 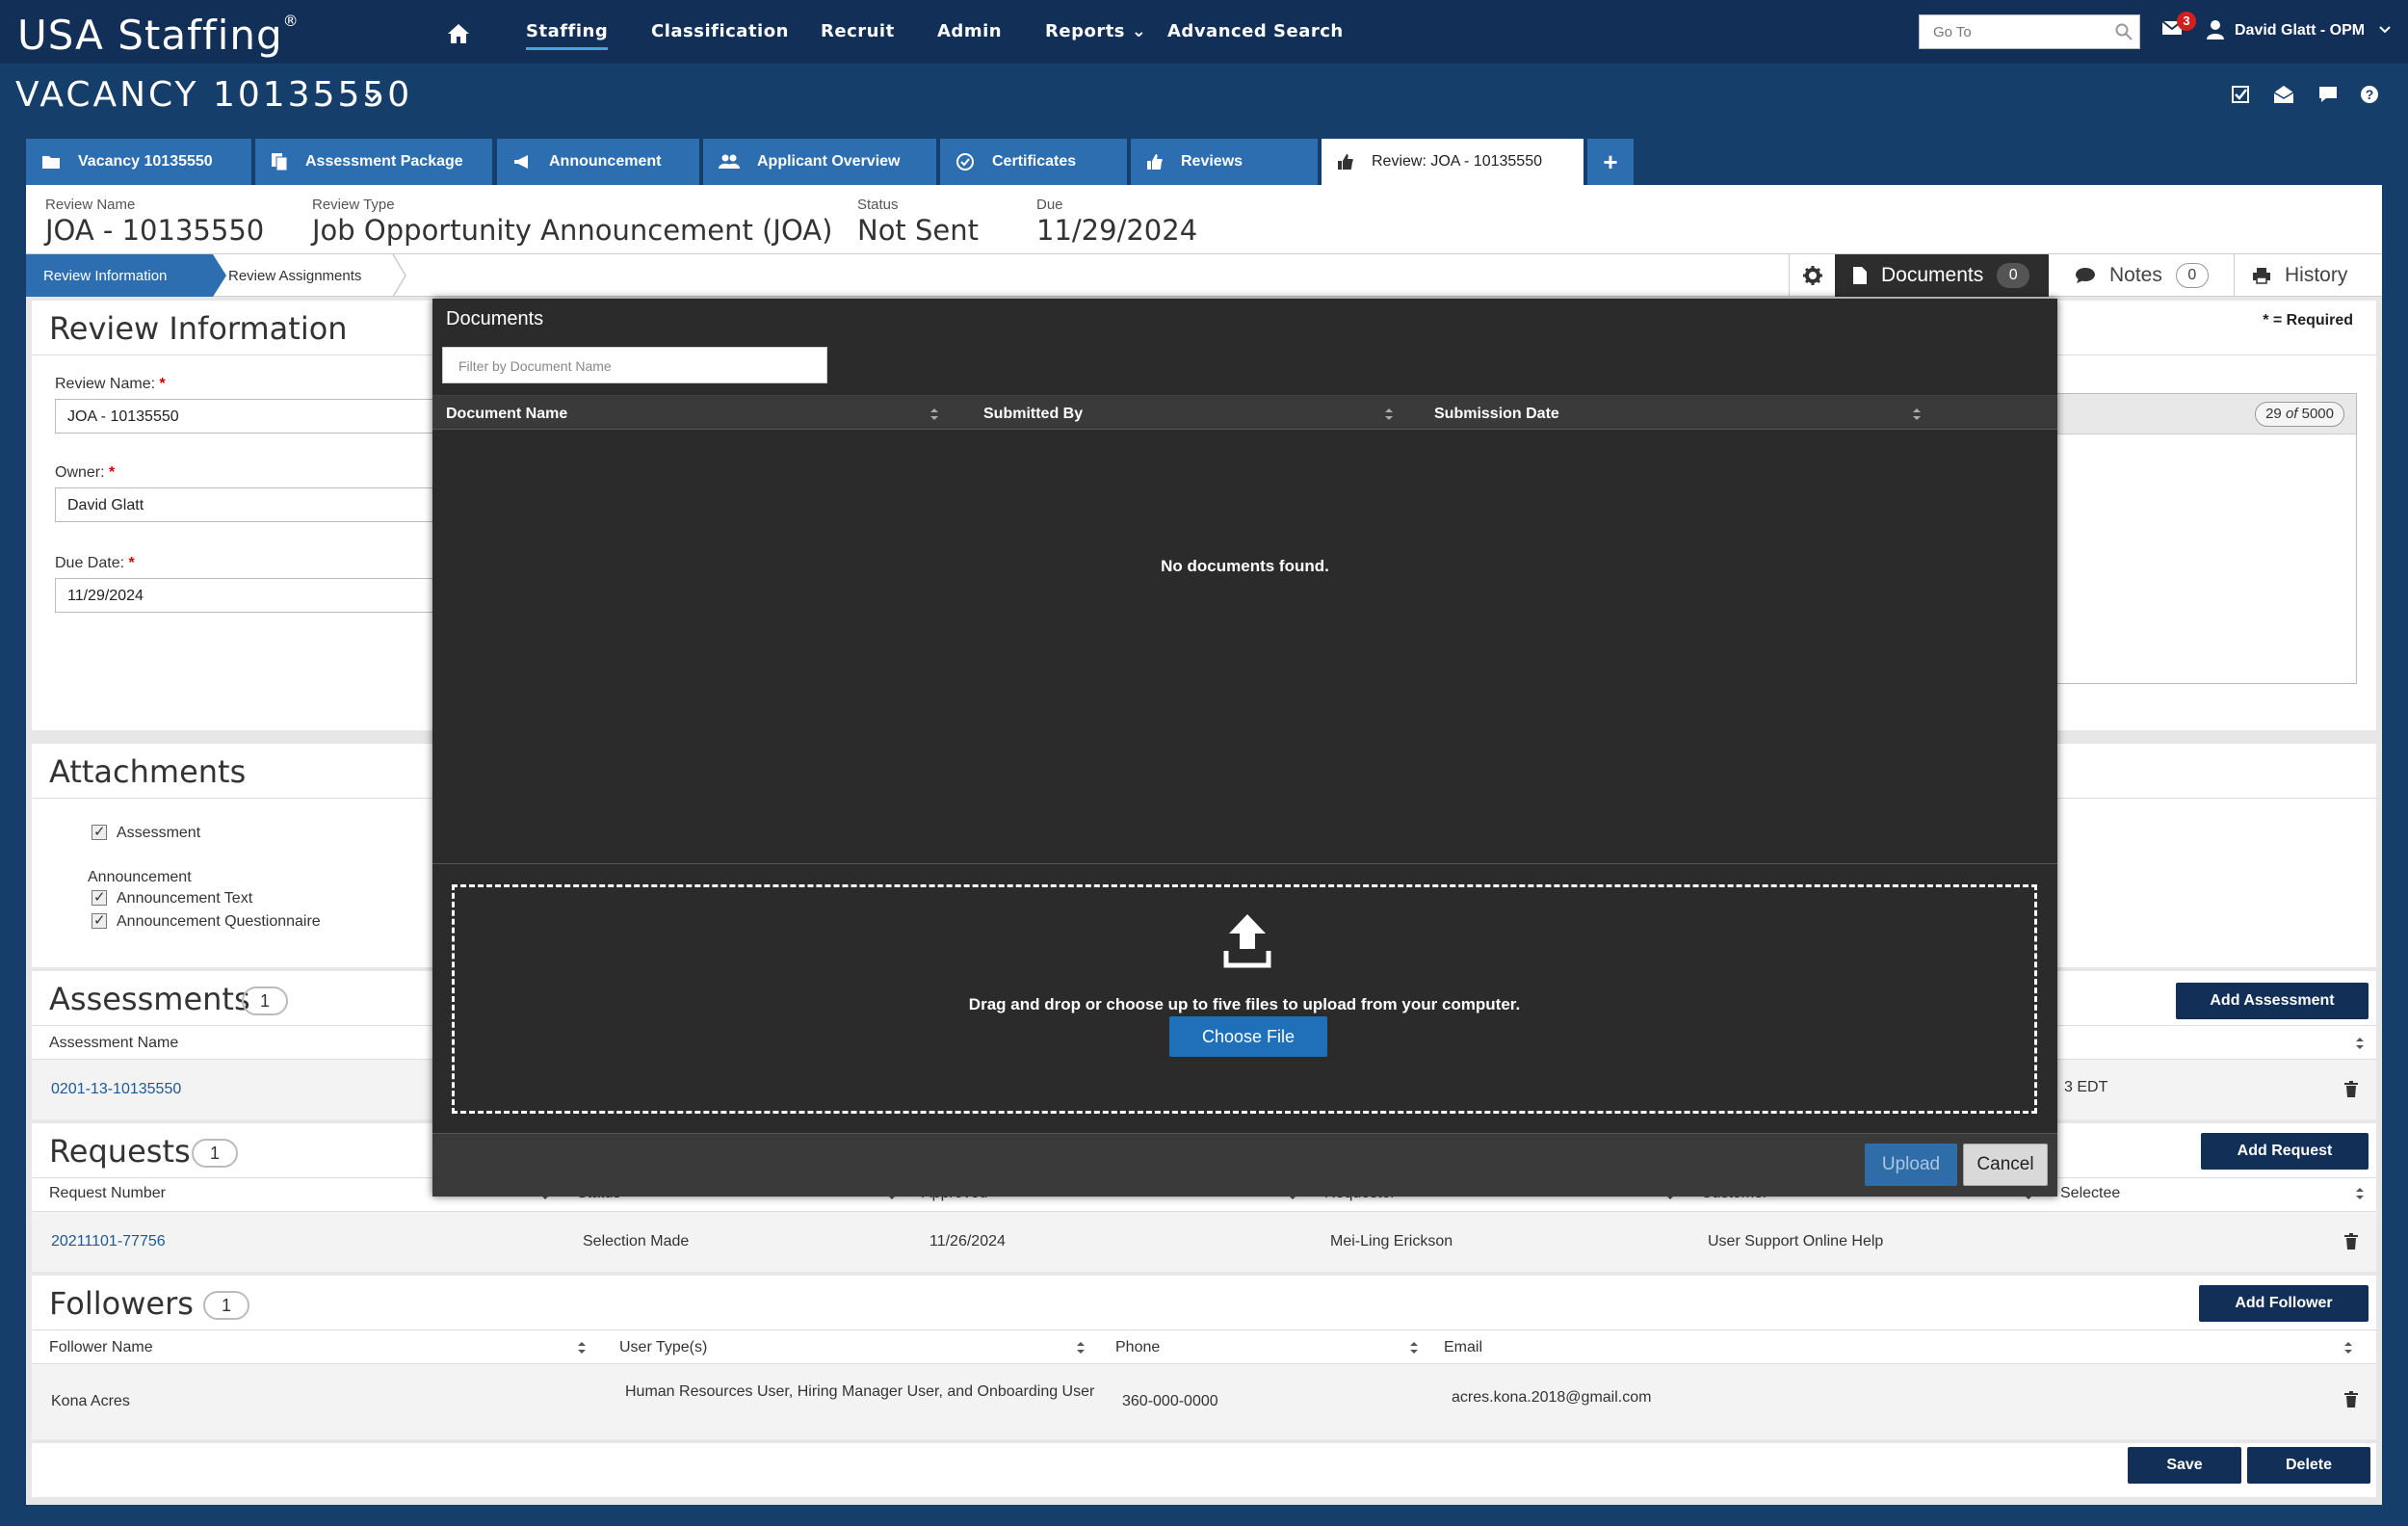 What do you see at coordinates (634, 365) in the screenshot?
I see `document-filter-input: Filter by Document Name` at bounding box center [634, 365].